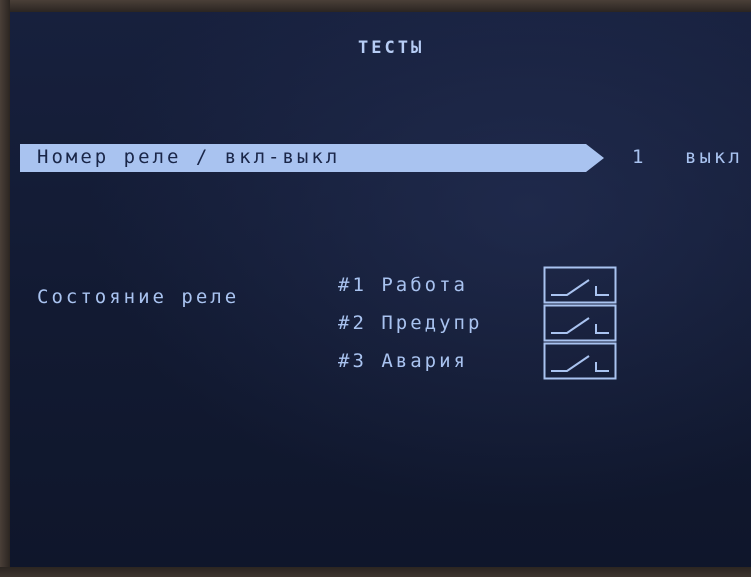  Describe the element at coordinates (403, 285) in the screenshot. I see `relay-name: #1 Работа` at that location.